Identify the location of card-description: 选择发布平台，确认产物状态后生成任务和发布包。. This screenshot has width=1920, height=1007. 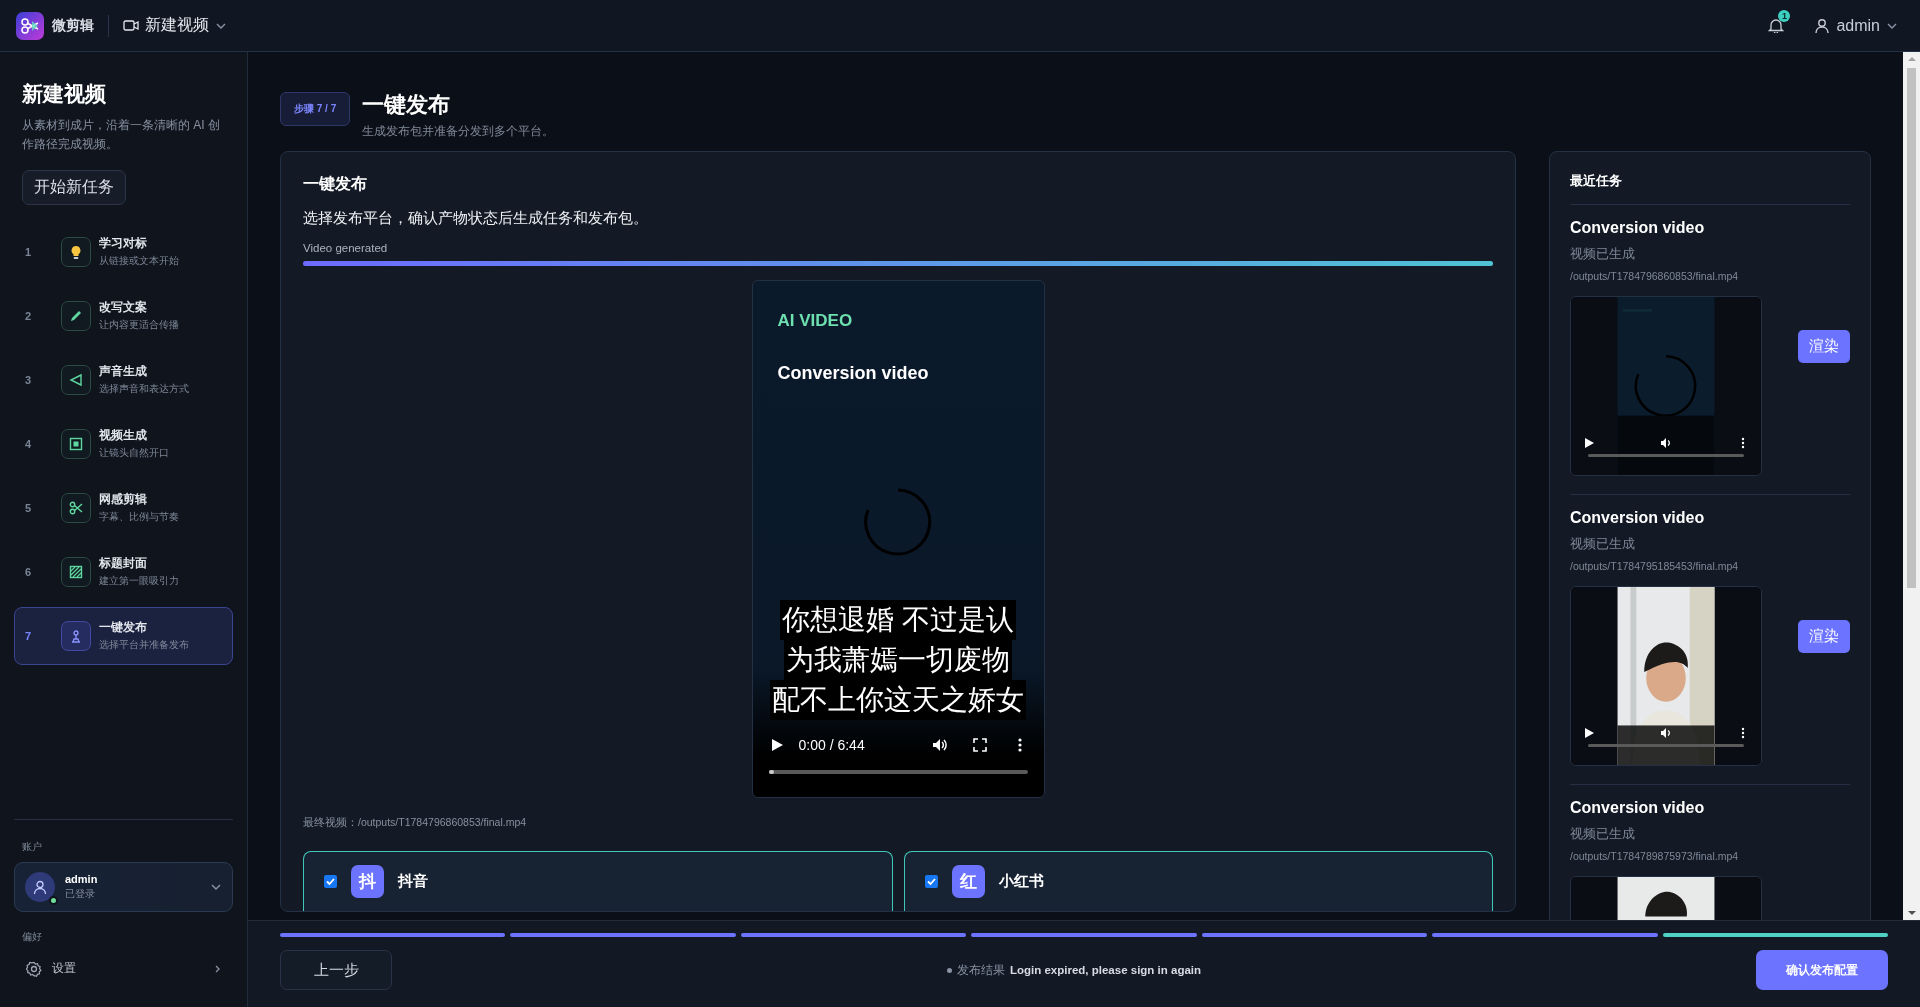
(476, 218).